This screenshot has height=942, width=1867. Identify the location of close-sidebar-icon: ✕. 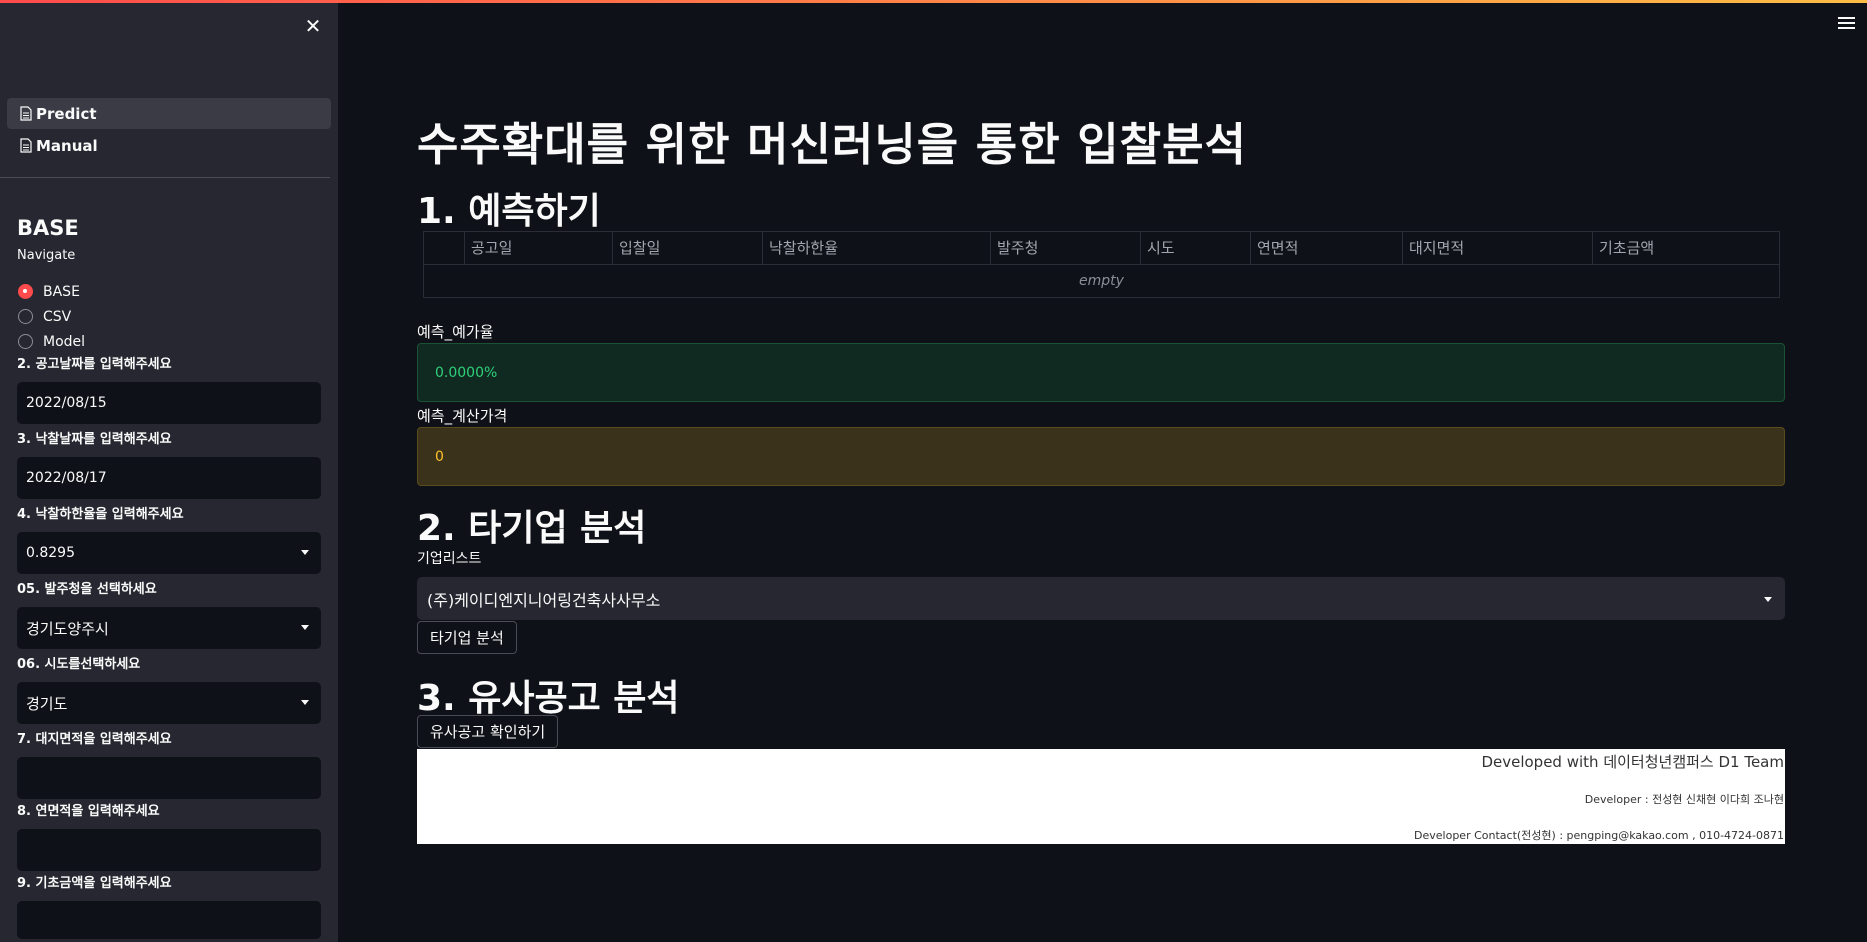
(313, 26).